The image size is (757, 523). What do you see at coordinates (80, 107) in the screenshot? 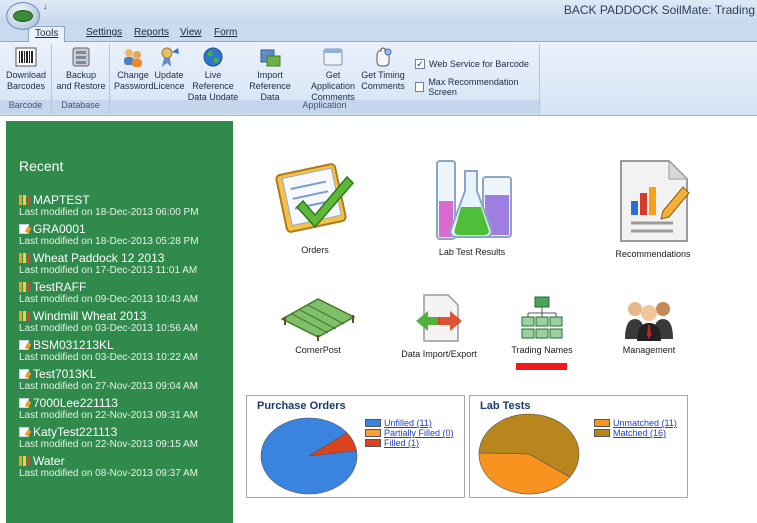
I see `group-label-database: Database` at bounding box center [80, 107].